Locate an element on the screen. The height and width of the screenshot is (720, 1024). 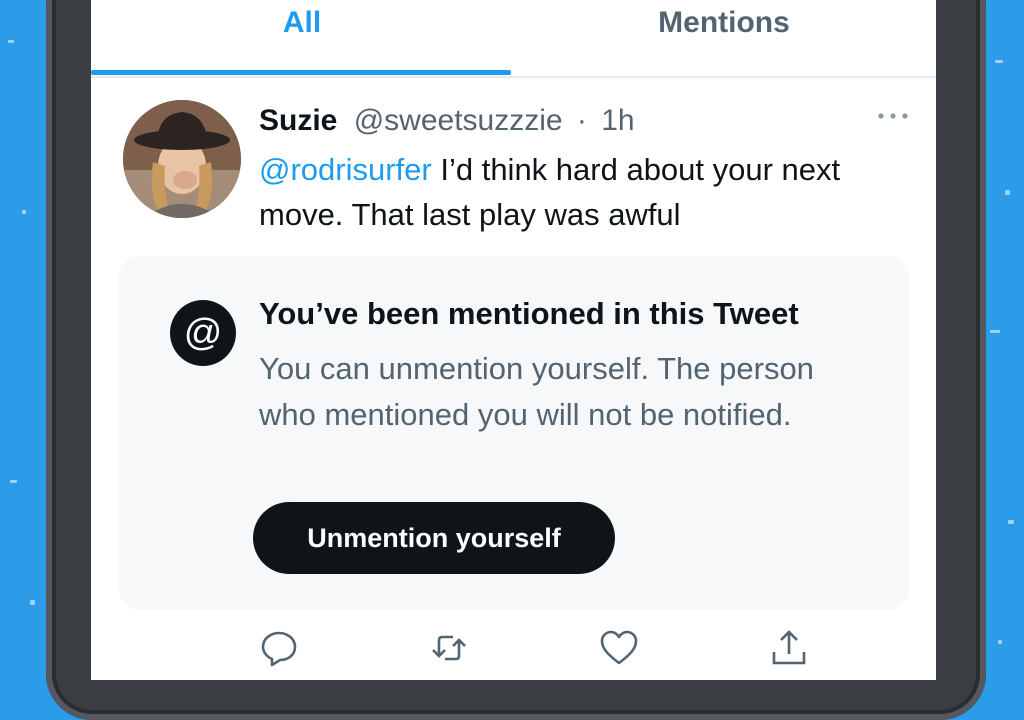
retweet-icon is located at coordinates (449, 648).